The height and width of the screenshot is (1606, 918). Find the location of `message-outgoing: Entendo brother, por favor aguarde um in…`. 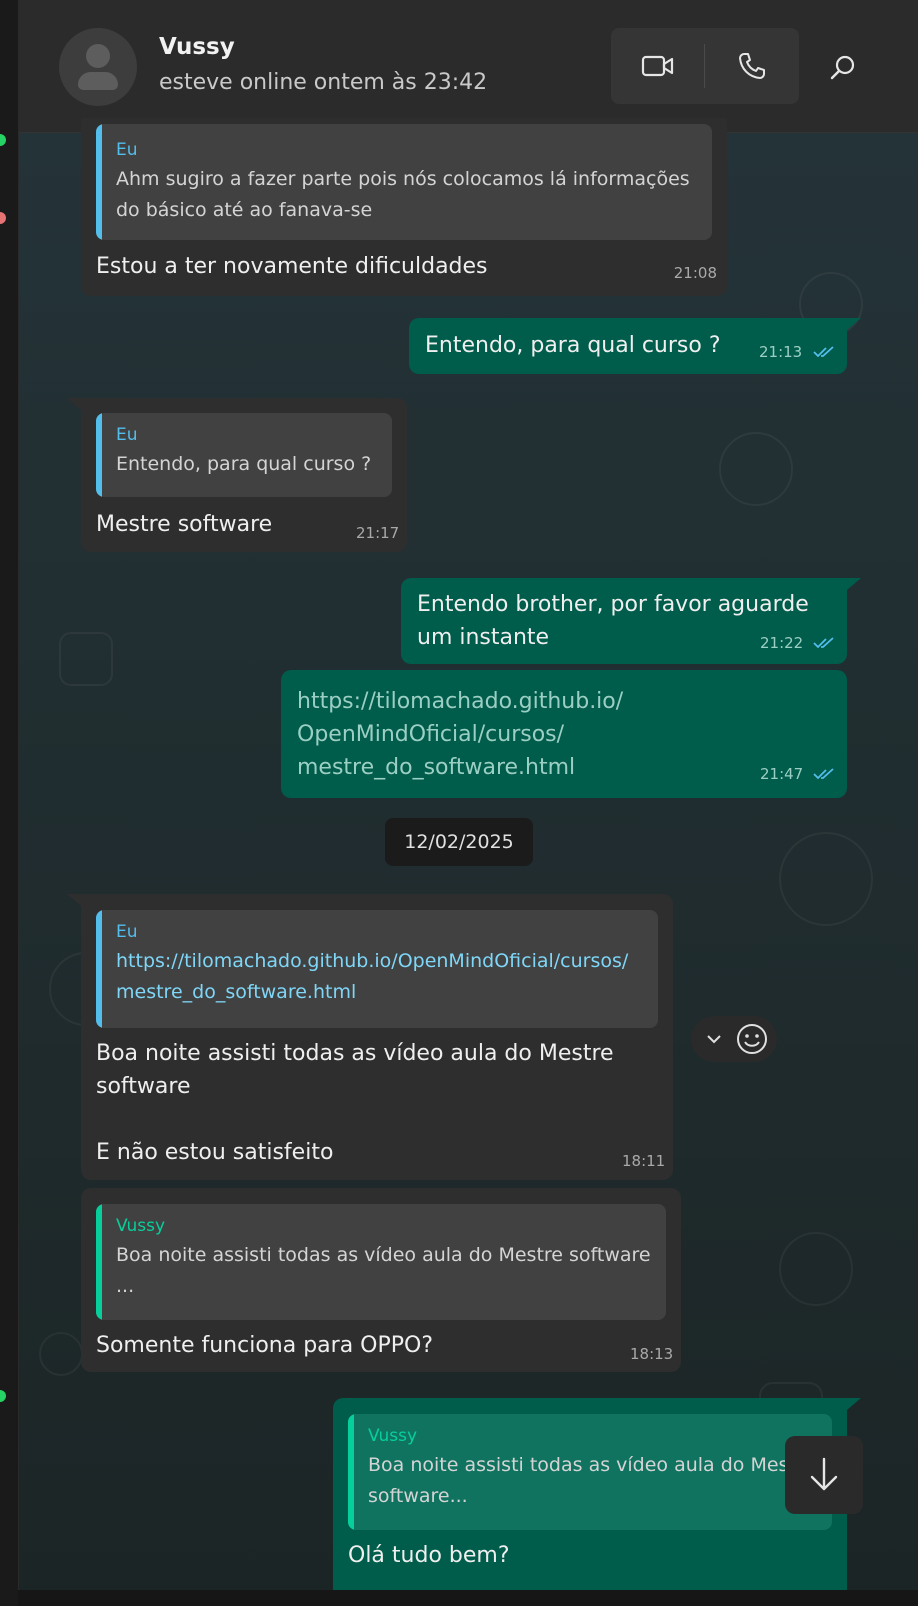

message-outgoing: Entendo brother, por favor aguarde um in… is located at coordinates (624, 621).